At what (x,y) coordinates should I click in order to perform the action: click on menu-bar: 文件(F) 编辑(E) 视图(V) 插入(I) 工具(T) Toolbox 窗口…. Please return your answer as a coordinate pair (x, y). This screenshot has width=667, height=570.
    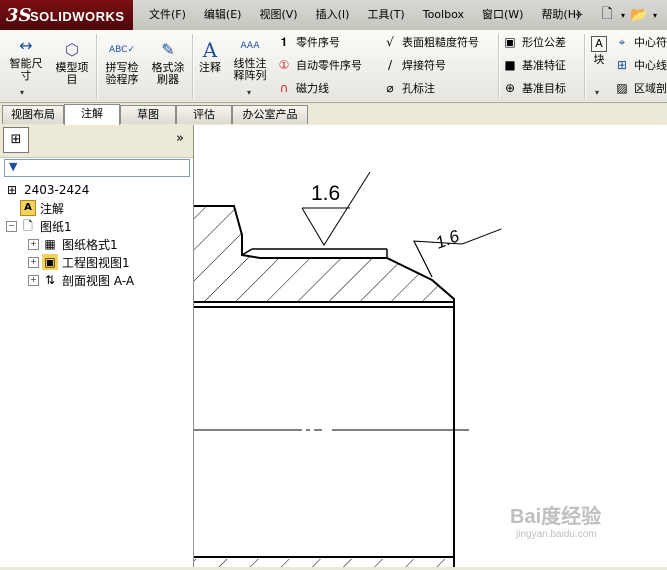
    Looking at the image, I should click on (364, 15).